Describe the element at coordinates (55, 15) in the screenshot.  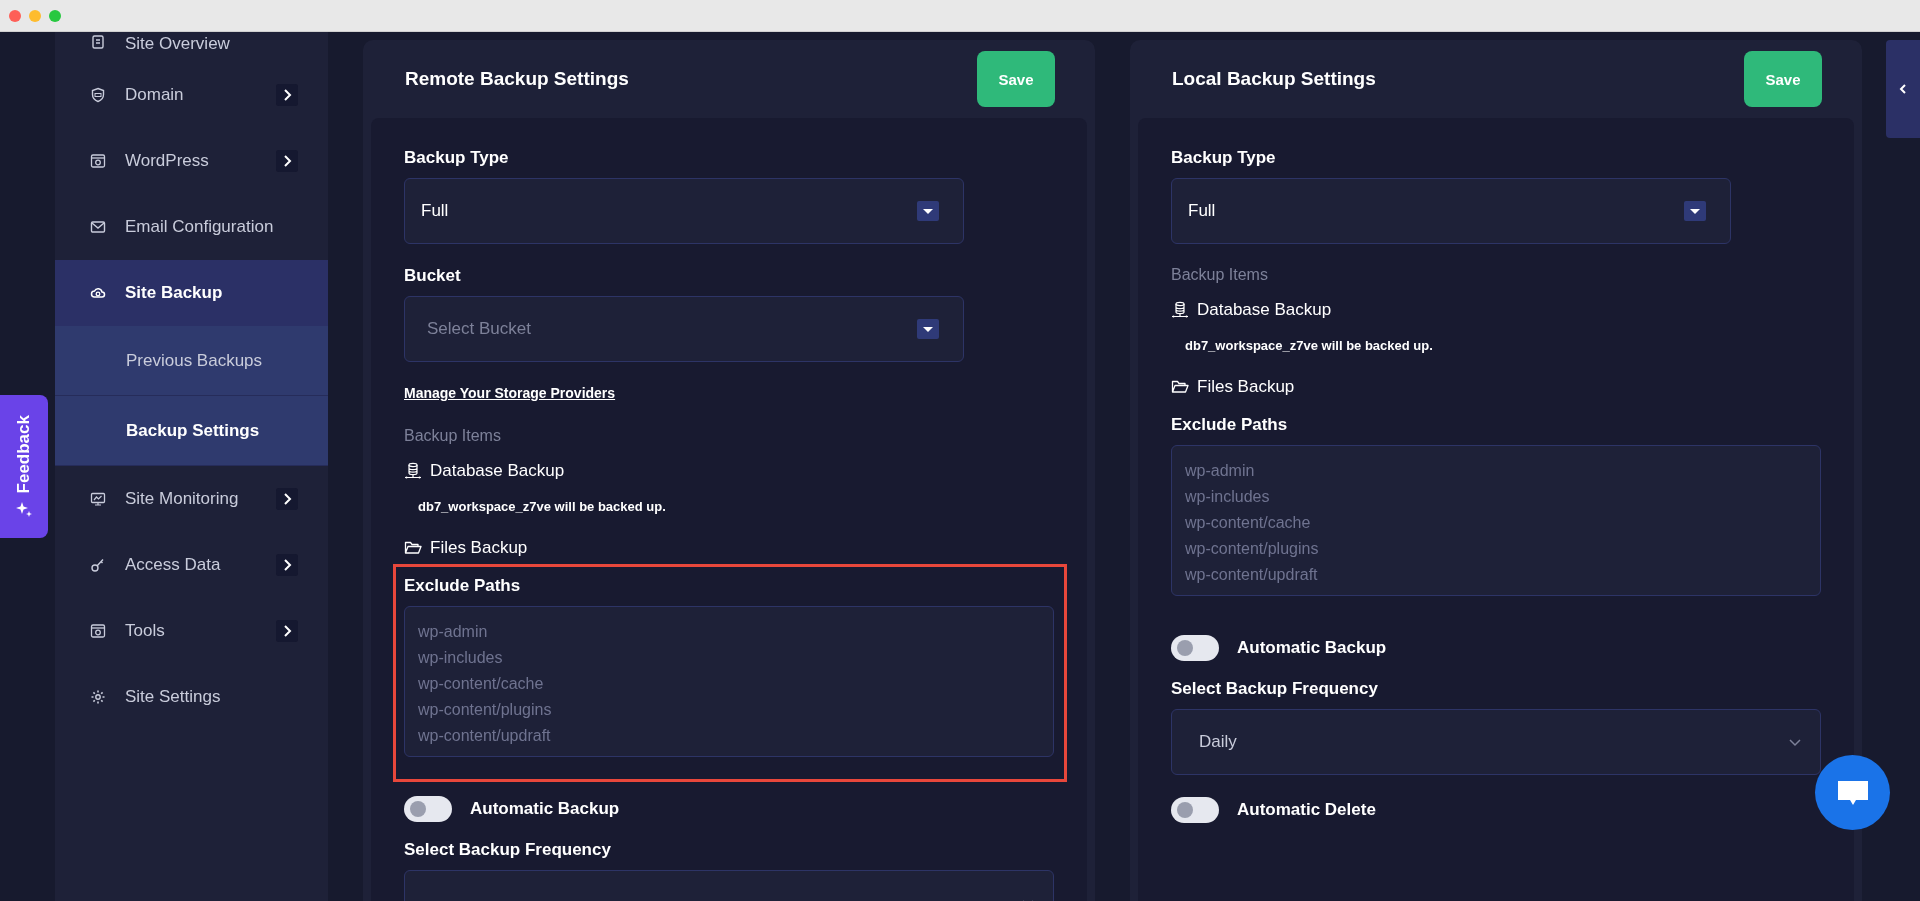
I see `maximize-window-icon` at that location.